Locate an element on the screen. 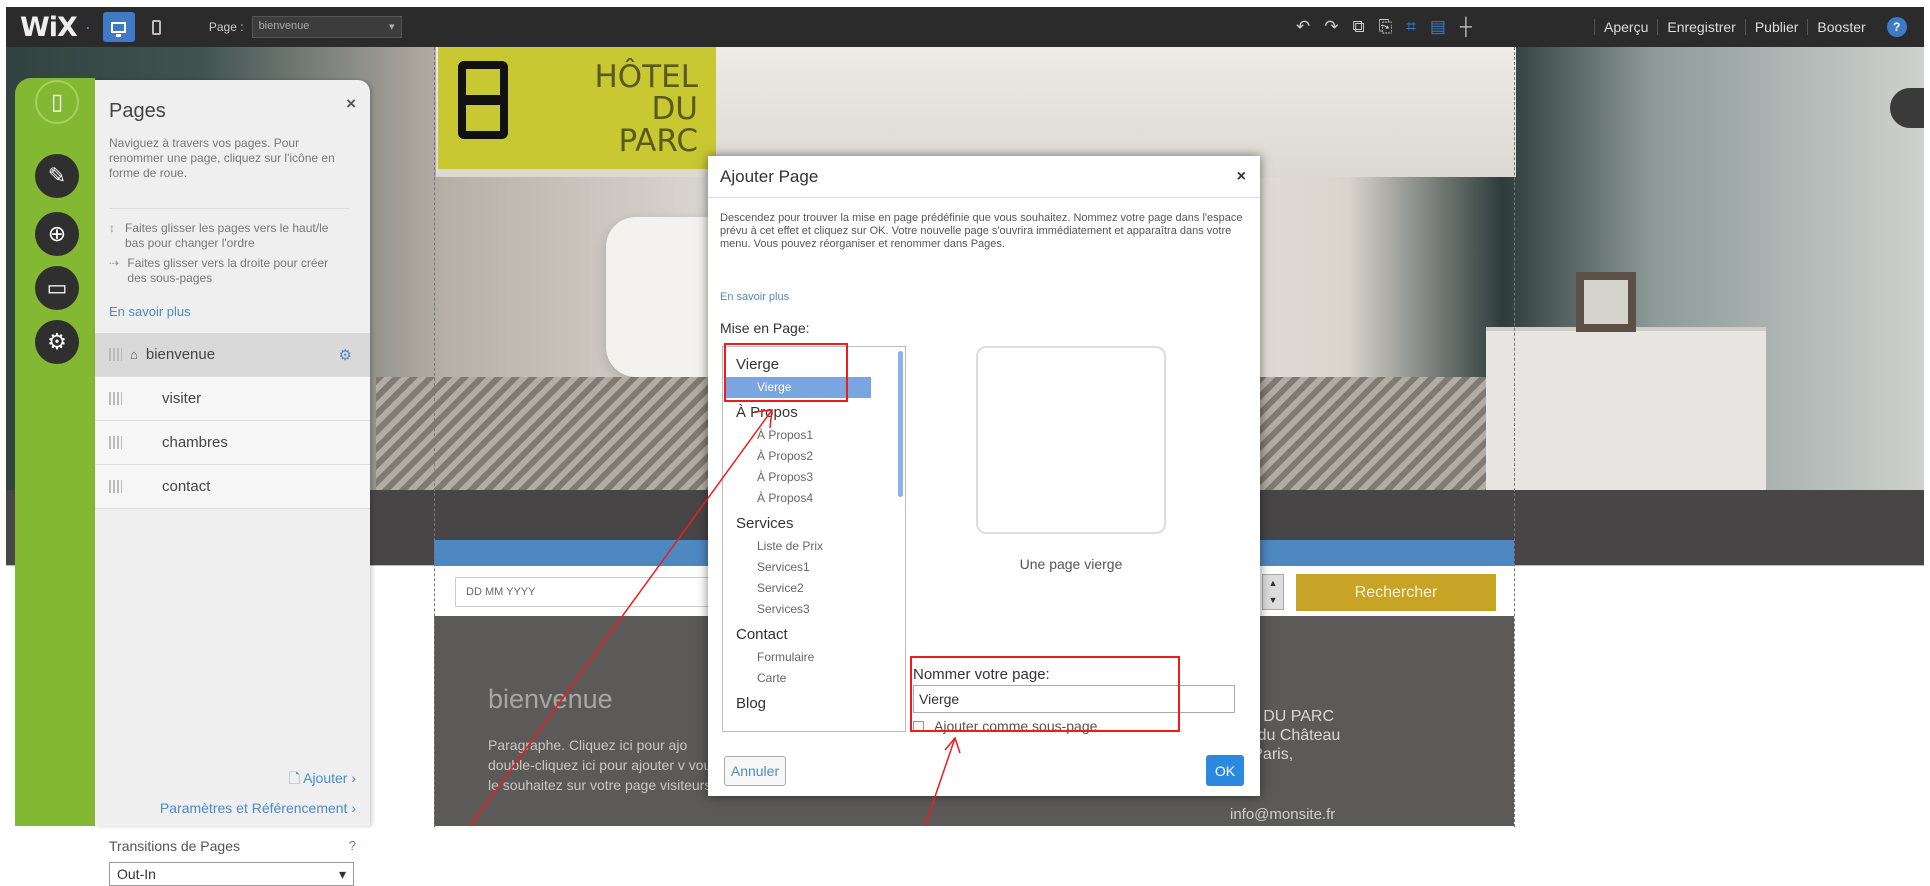  annotation-box-name is located at coordinates (1045, 694).